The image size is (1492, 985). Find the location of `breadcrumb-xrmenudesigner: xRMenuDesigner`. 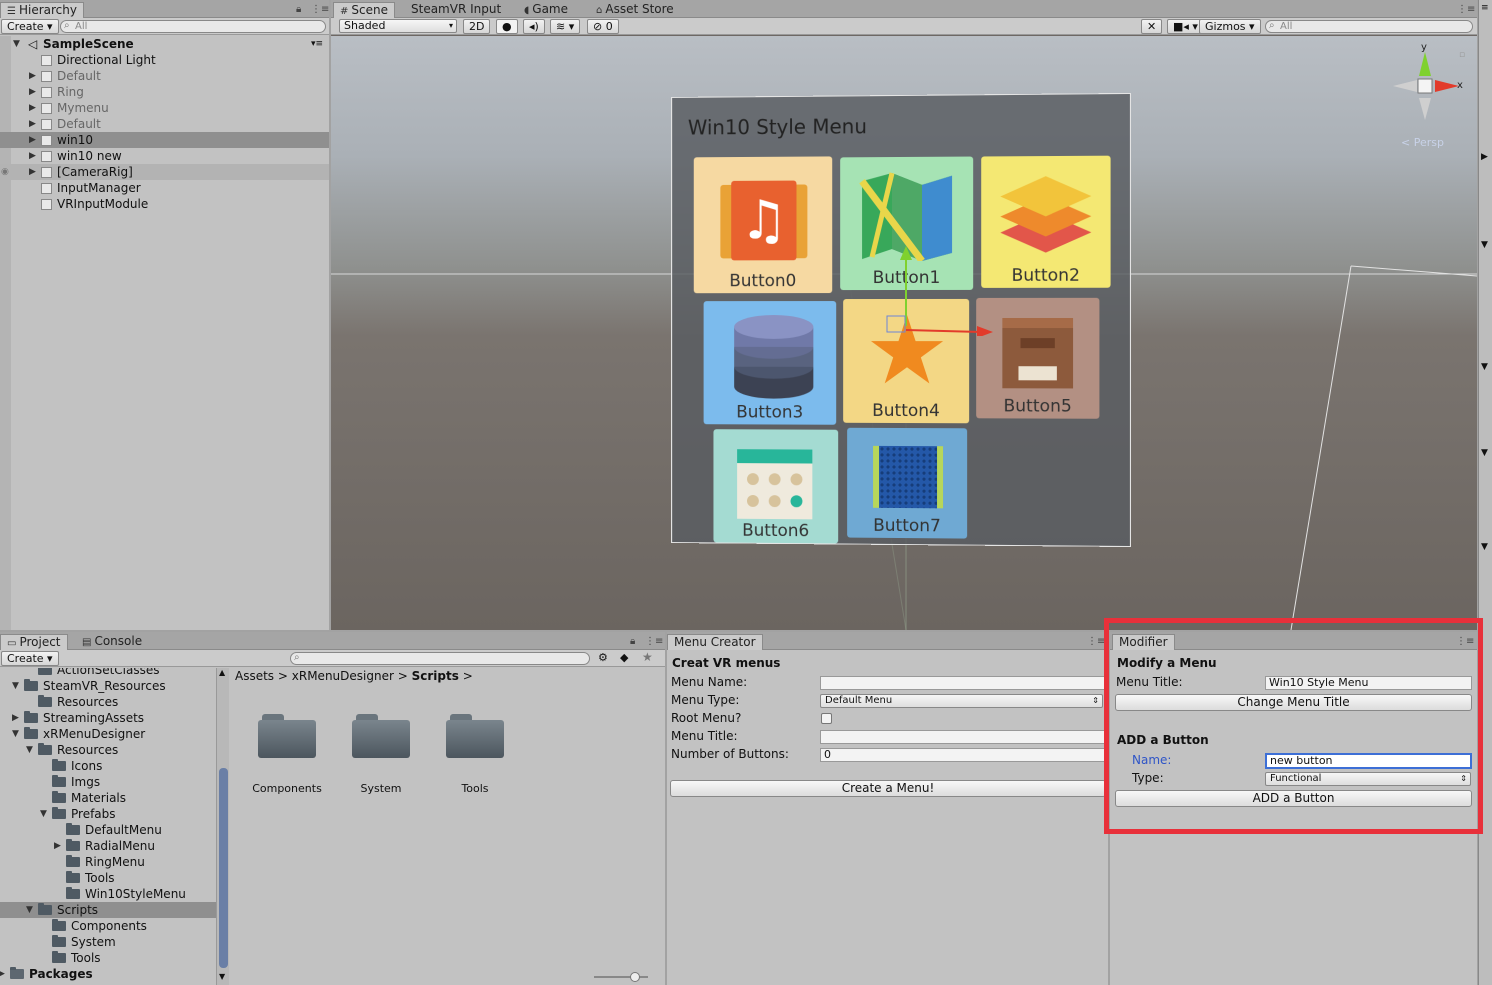

breadcrumb-xrmenudesigner: xRMenuDesigner is located at coordinates (343, 676).